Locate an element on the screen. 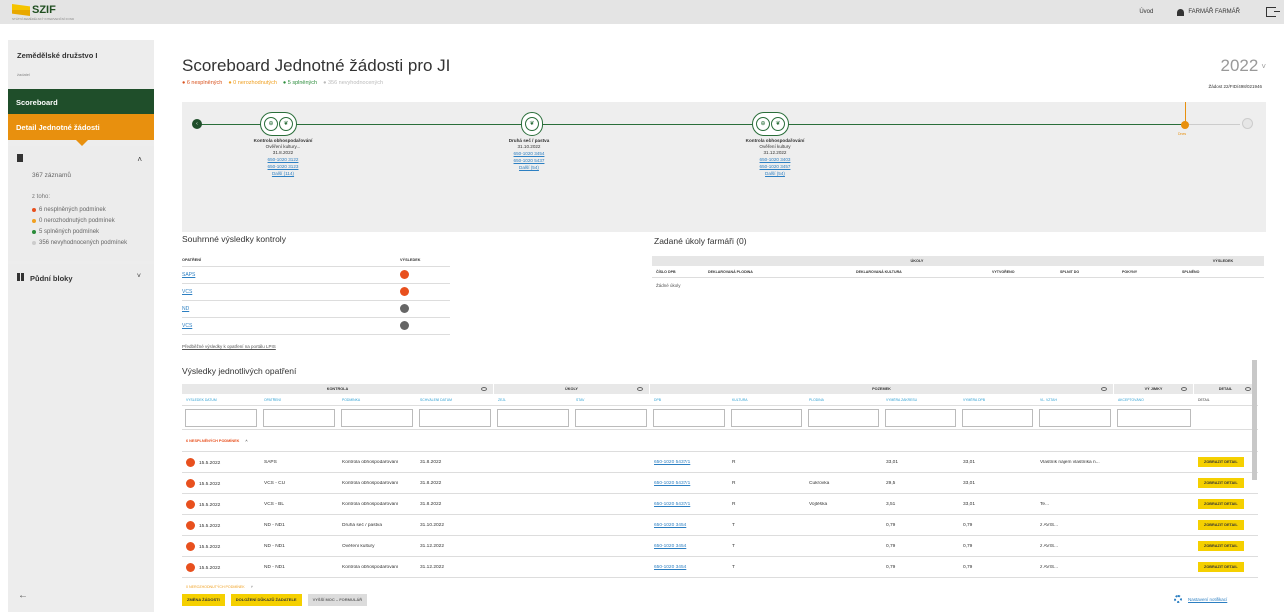 This screenshot has height=612, width=1284. cell-opatreni: ND - ND1 is located at coordinates (299, 525).